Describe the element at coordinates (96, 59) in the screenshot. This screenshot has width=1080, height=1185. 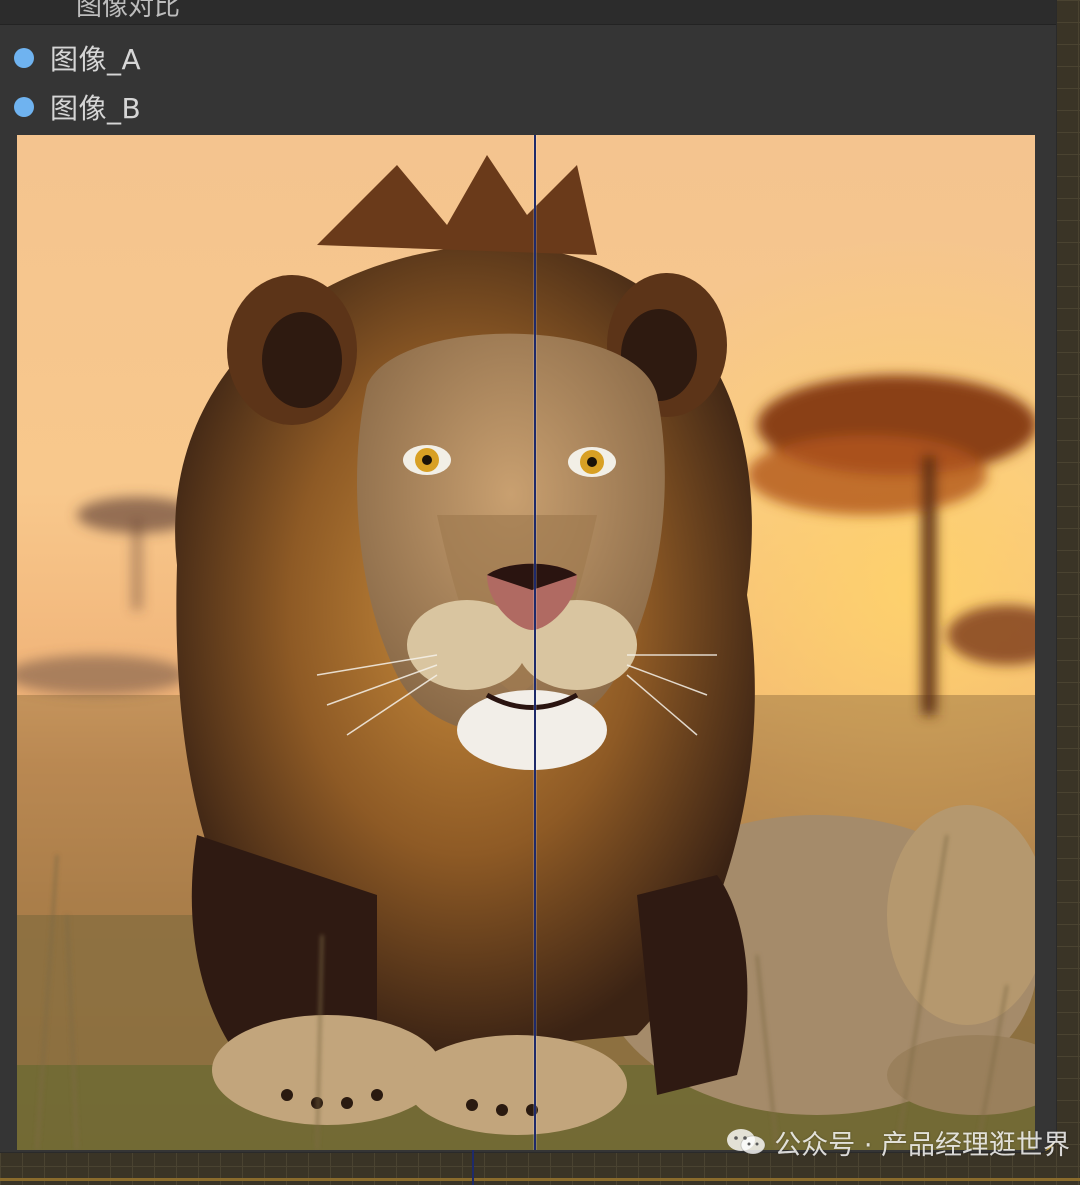
I see `input-slot-label: 图像_A` at that location.